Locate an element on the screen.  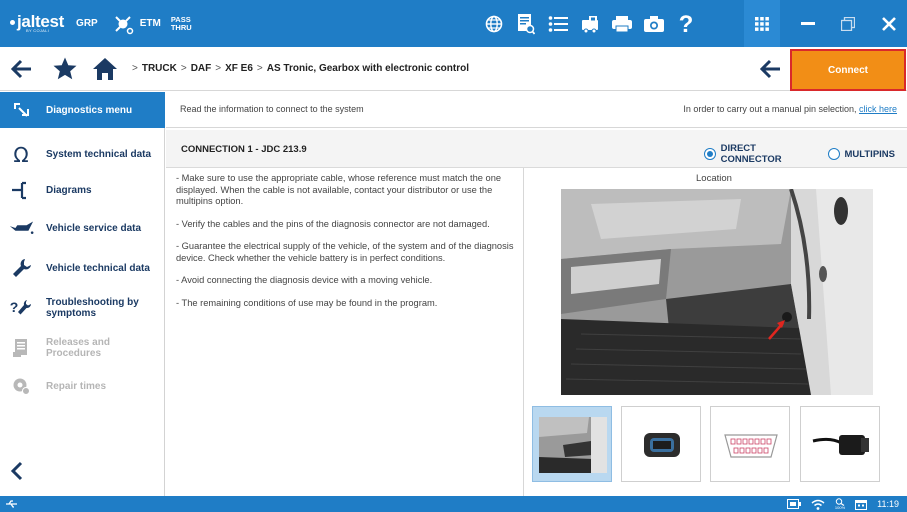
top-bar: jaltest BY COJALI GRP ETM PASS THRU ? is located at coordinates (453, 23).